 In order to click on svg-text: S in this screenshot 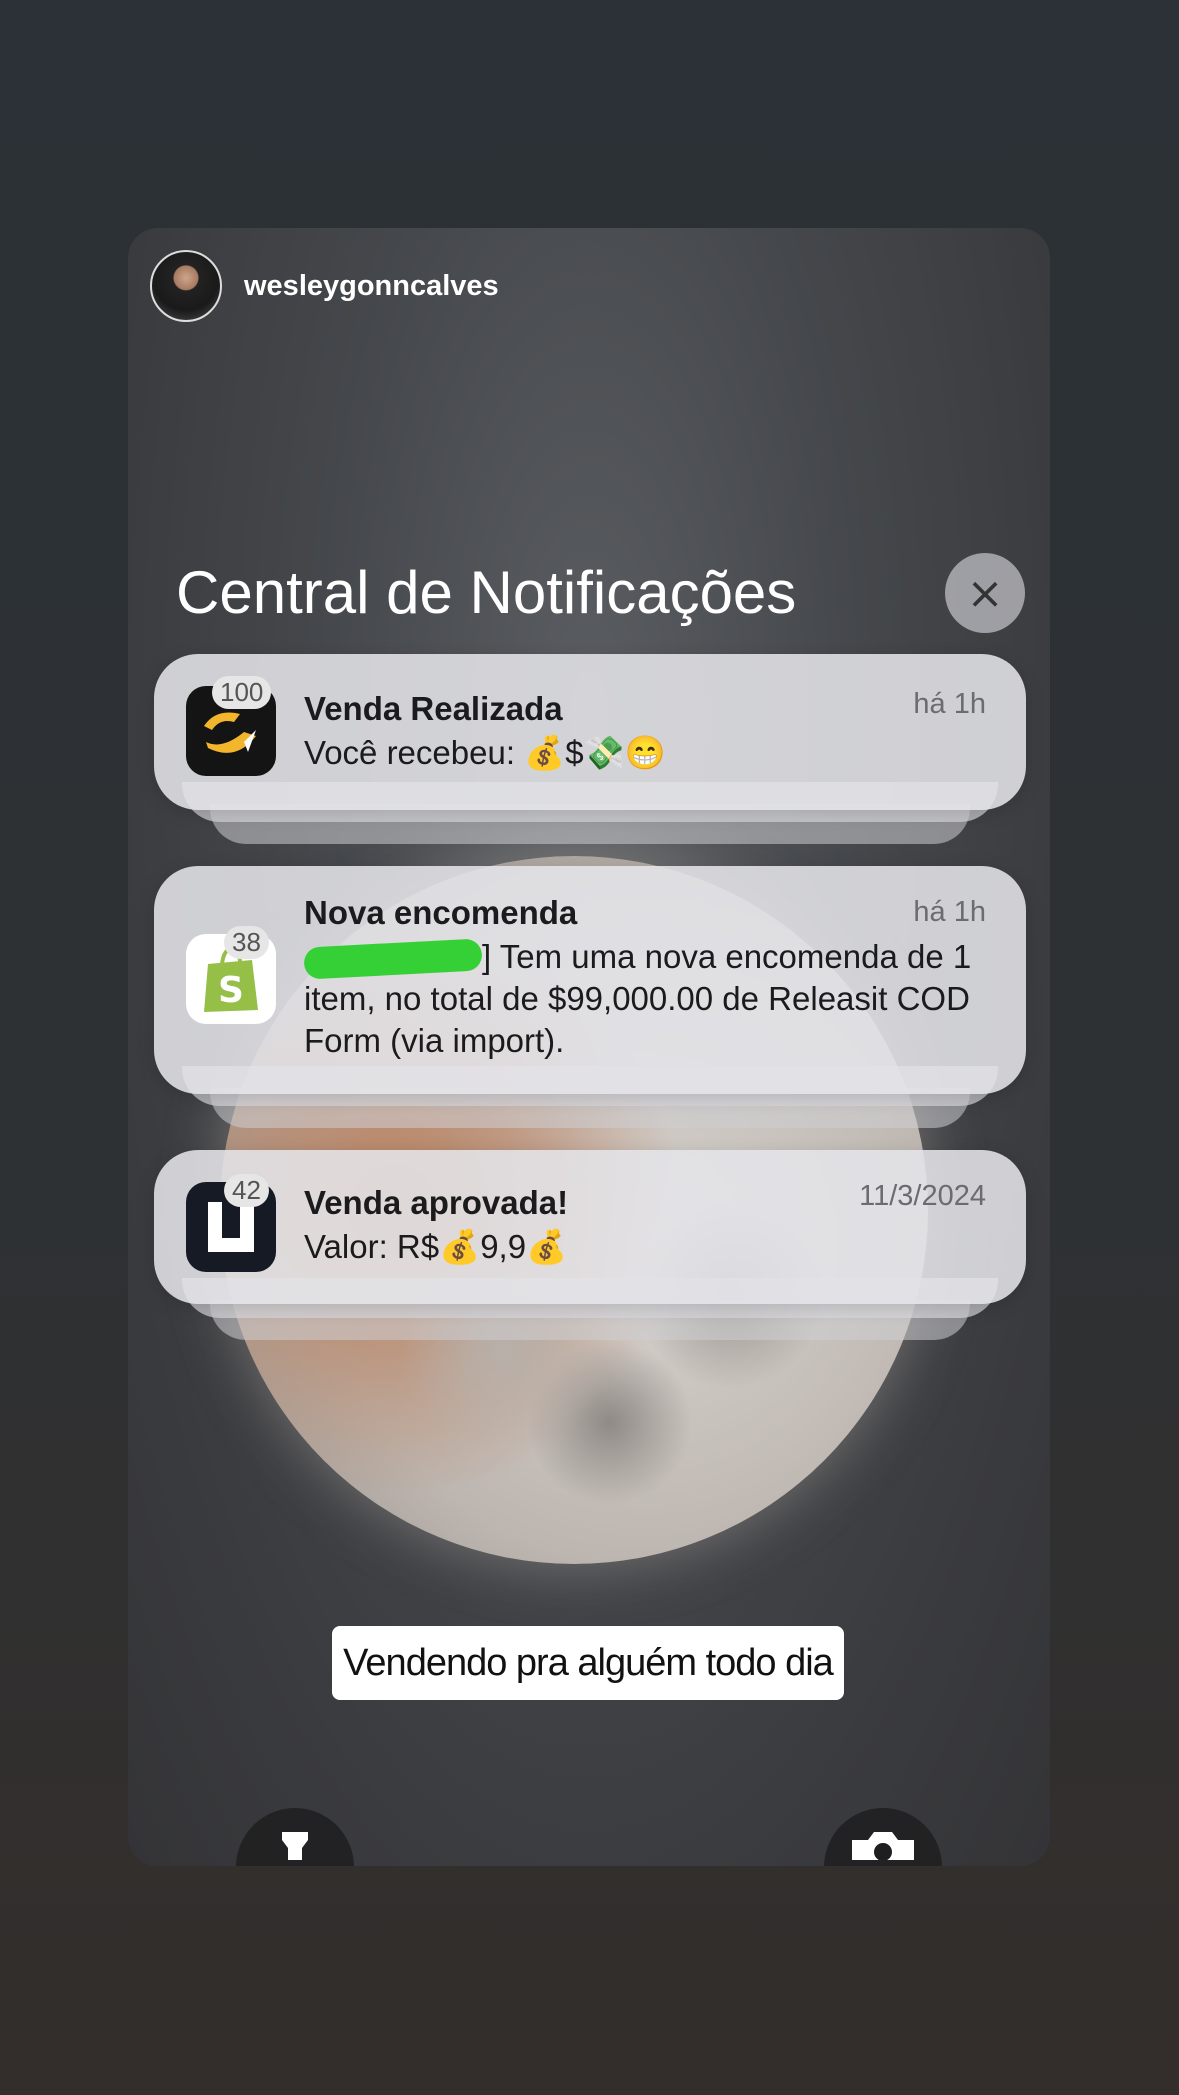, I will do `click(231, 990)`.